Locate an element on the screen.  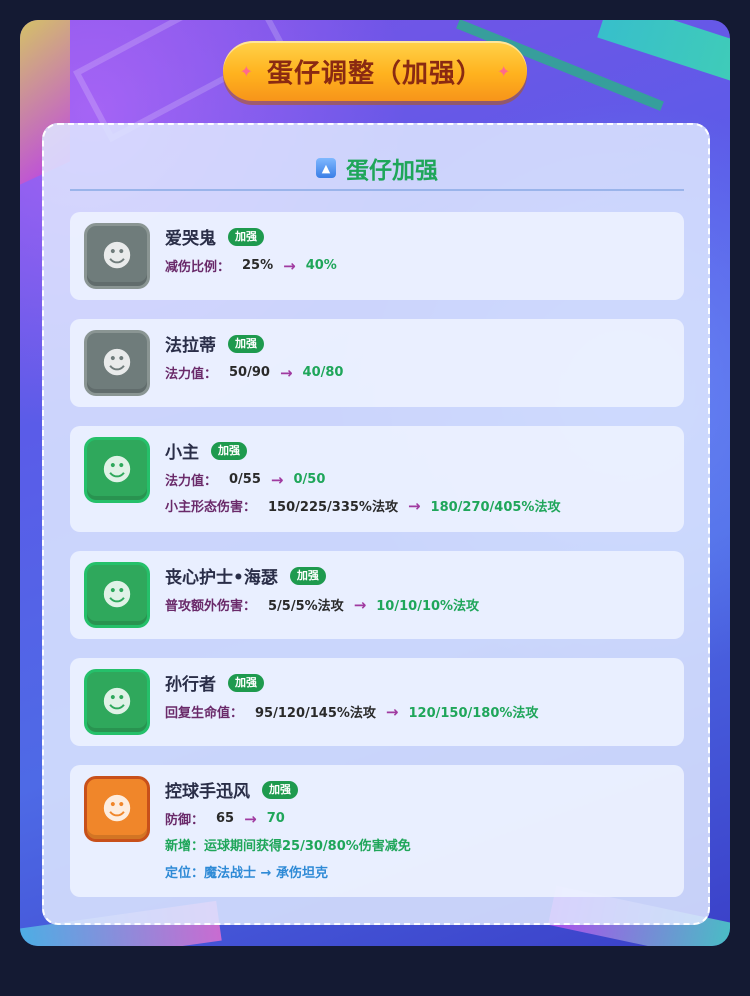
stat-label: 普攻额外伤害： is located at coordinates (211, 606).